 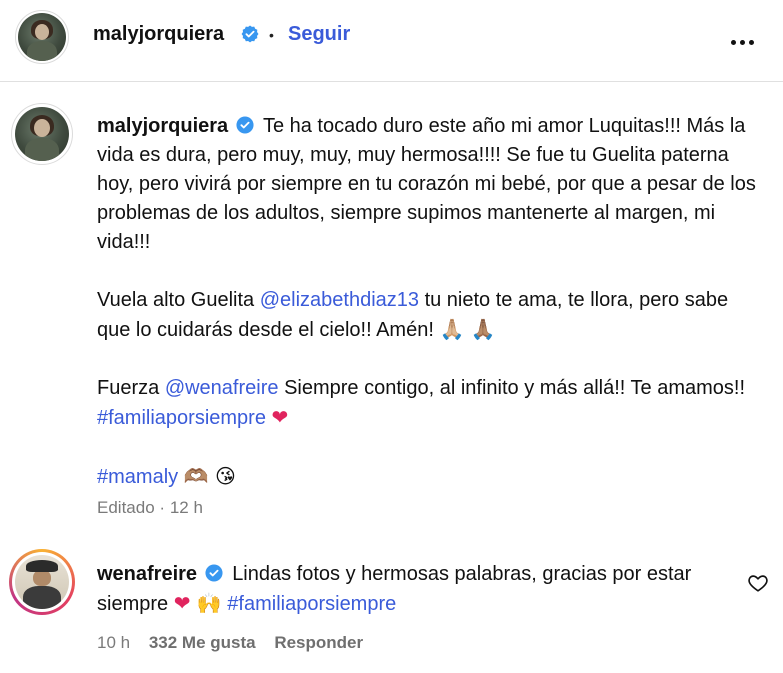 What do you see at coordinates (758, 583) in the screenshot?
I see `heart-outline-icon` at bounding box center [758, 583].